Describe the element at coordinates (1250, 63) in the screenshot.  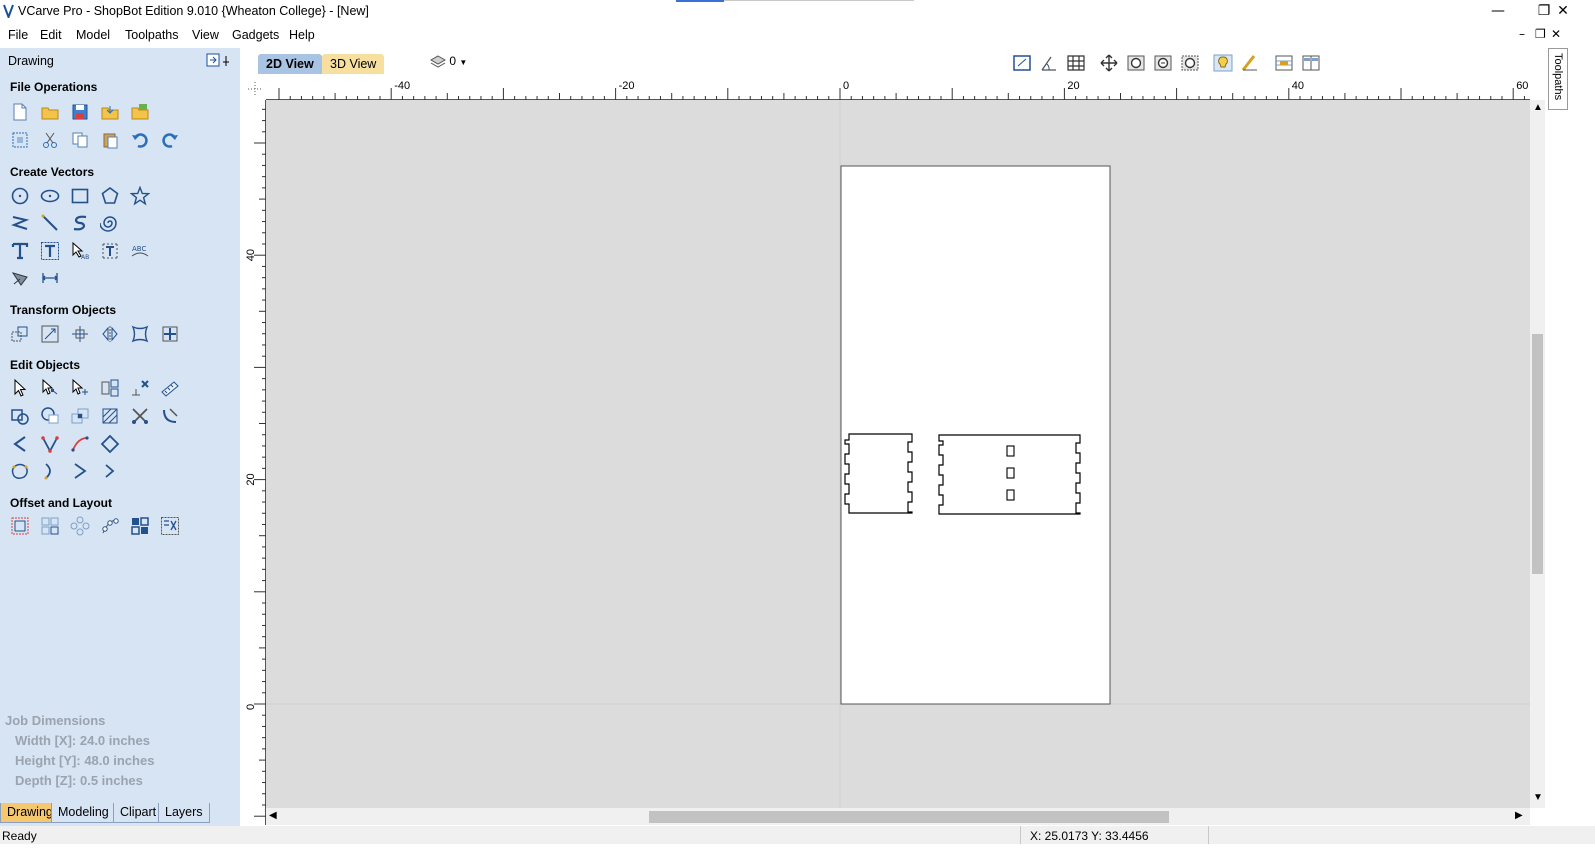
I see `show-toolpaths-button` at that location.